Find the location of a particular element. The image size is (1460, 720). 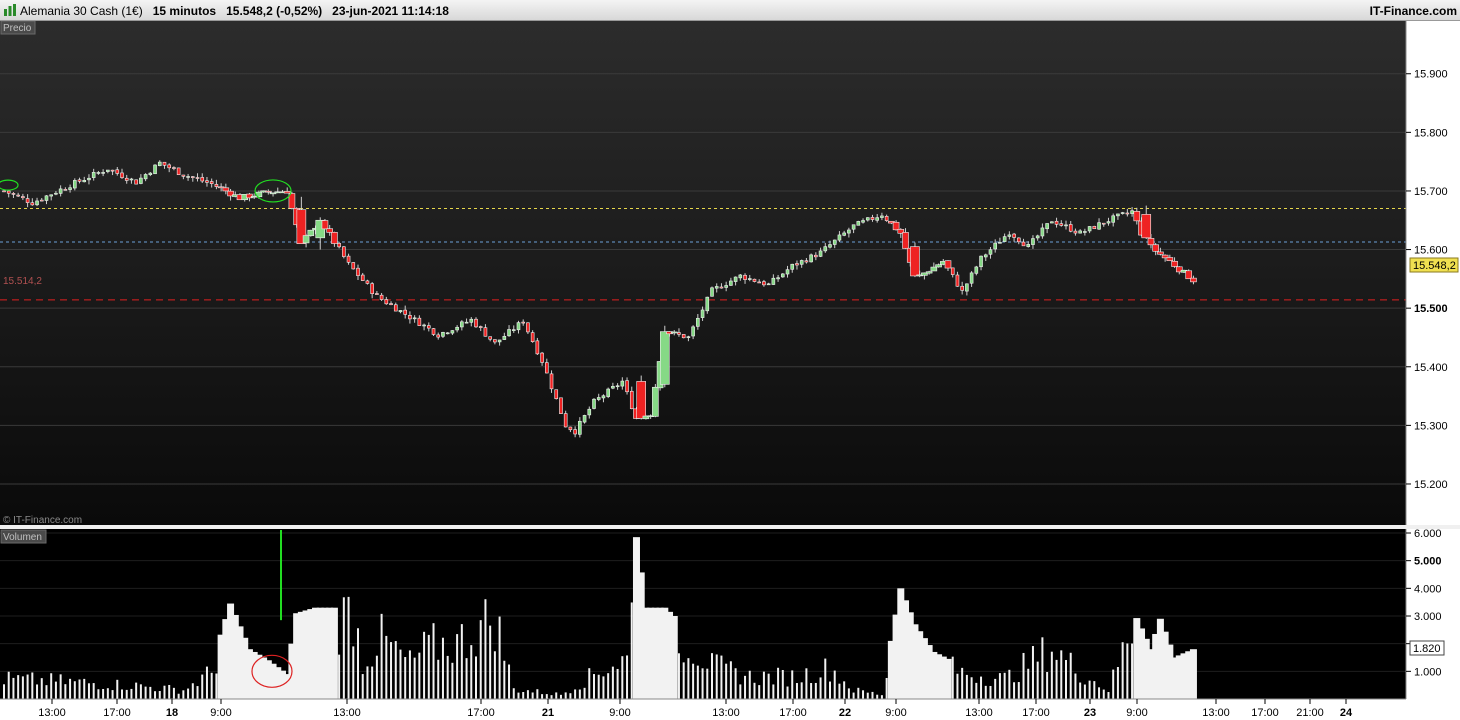

panel-separator is located at coordinates (730, 527).